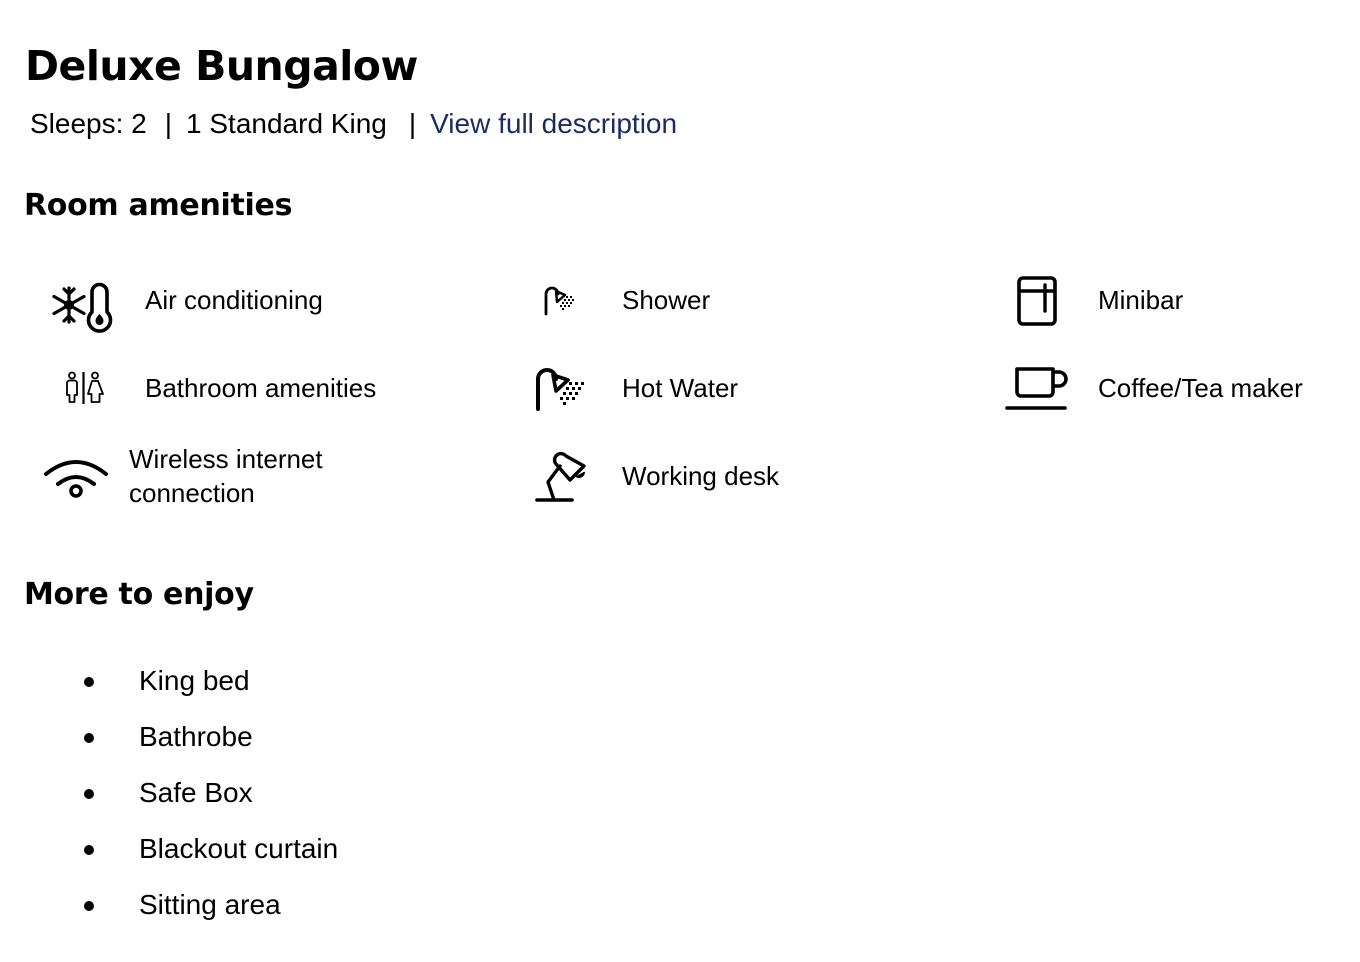  What do you see at coordinates (1037, 389) in the screenshot?
I see `coffee-cup-icon` at bounding box center [1037, 389].